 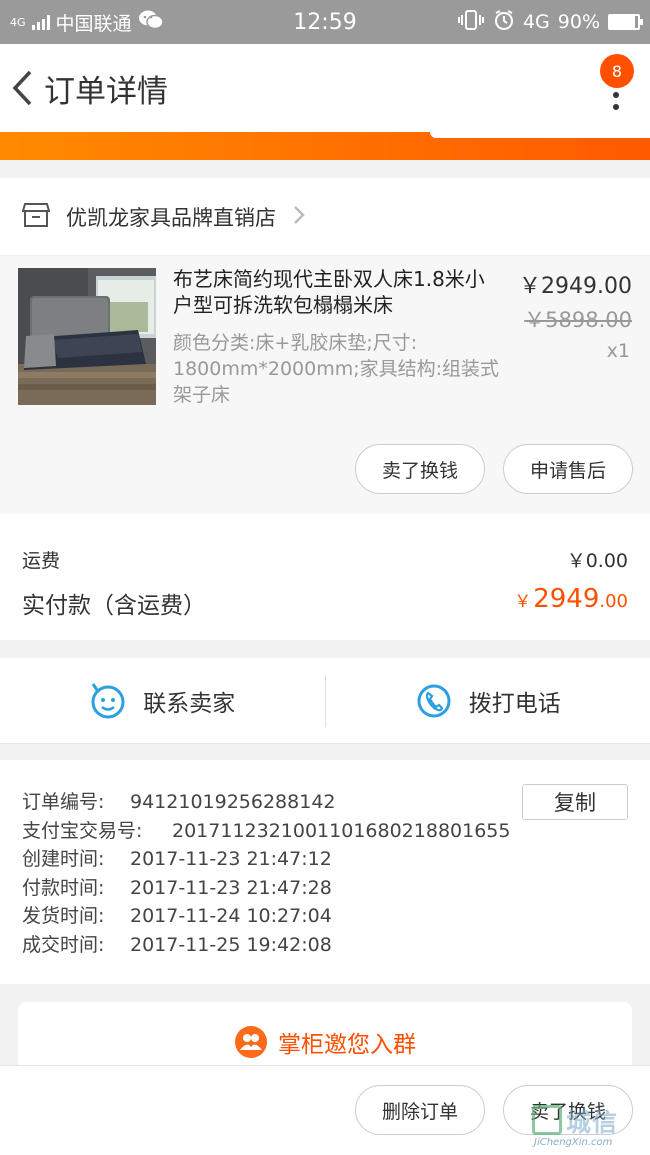 What do you see at coordinates (189, 703) in the screenshot?
I see `contact-seller-label: 联系卖家` at bounding box center [189, 703].